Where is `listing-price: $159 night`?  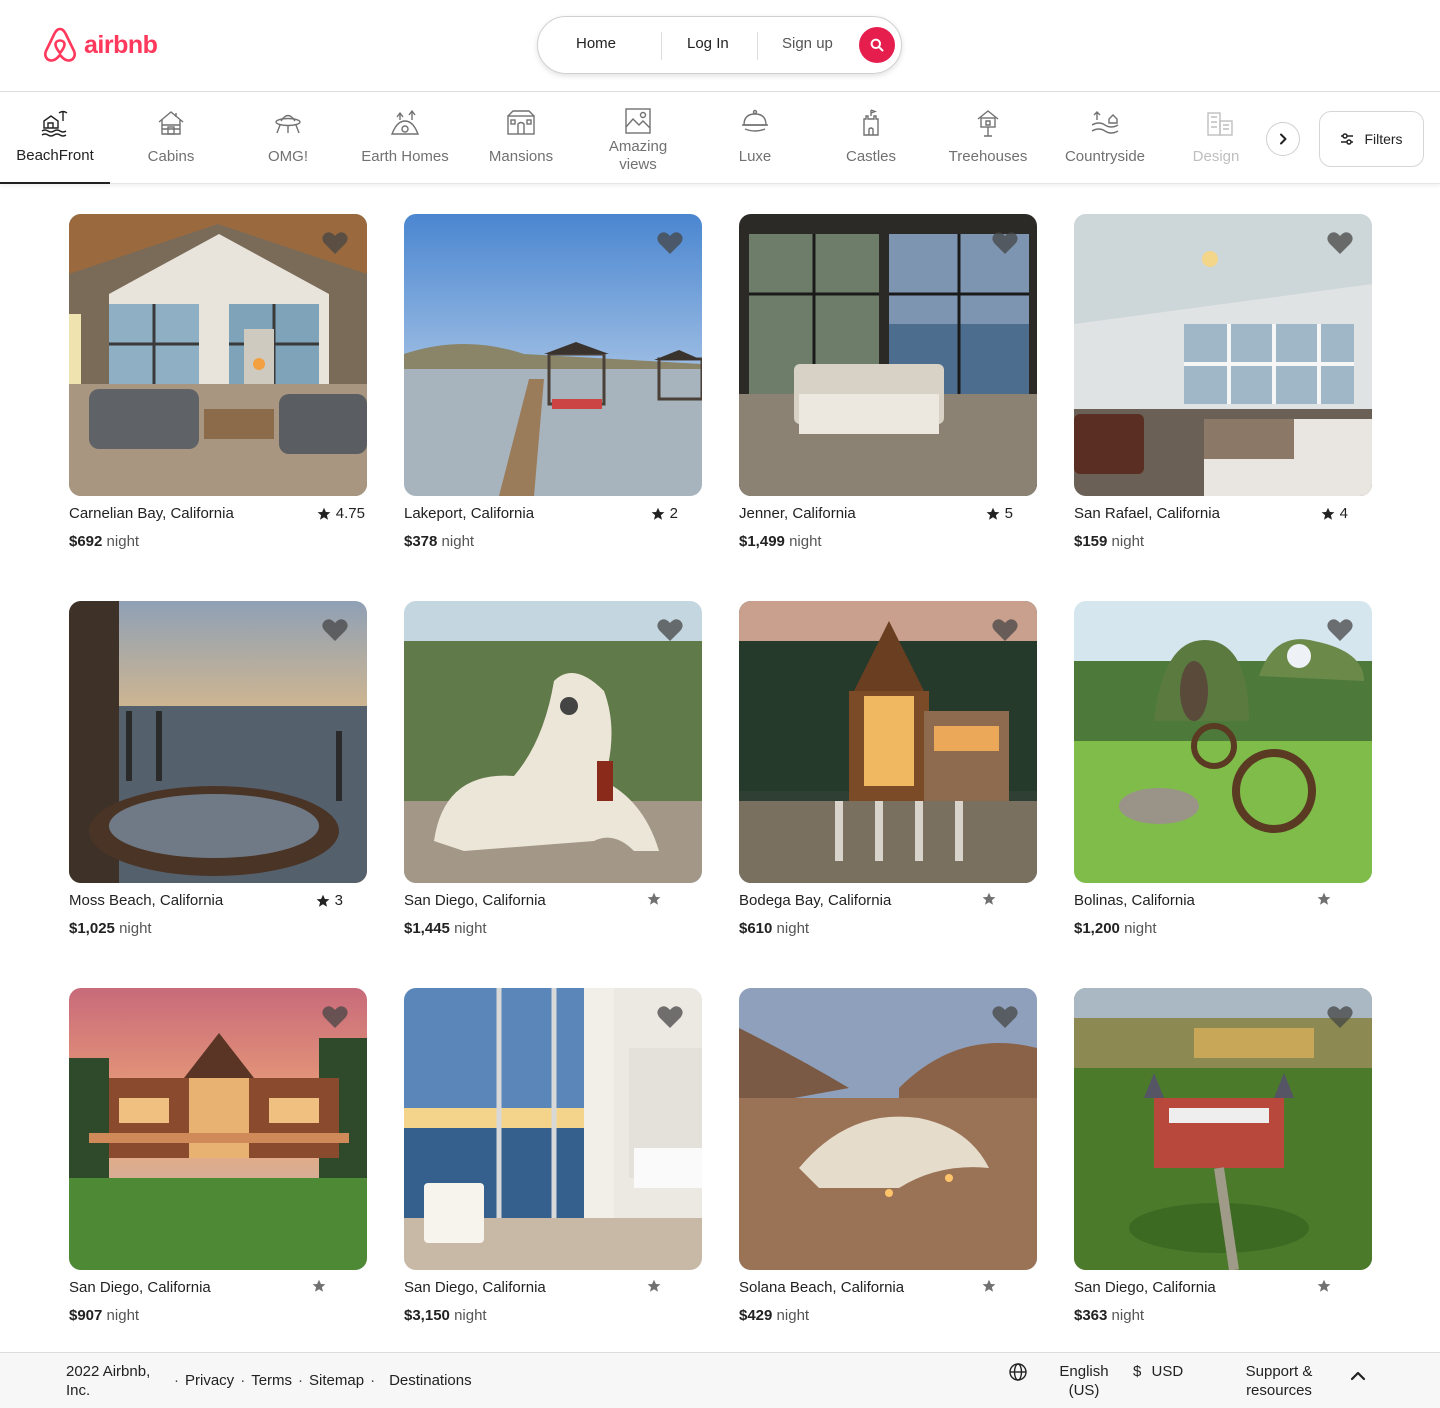 listing-price: $159 night is located at coordinates (1109, 541).